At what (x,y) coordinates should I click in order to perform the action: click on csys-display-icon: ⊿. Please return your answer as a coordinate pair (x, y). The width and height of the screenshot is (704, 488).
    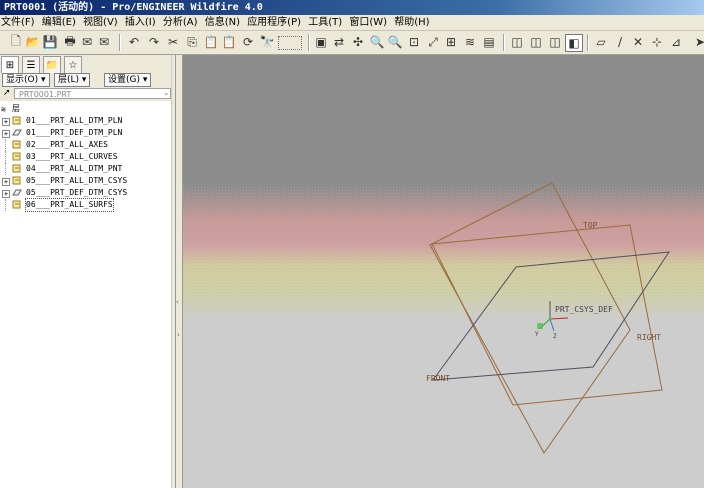
    Looking at the image, I should click on (676, 42).